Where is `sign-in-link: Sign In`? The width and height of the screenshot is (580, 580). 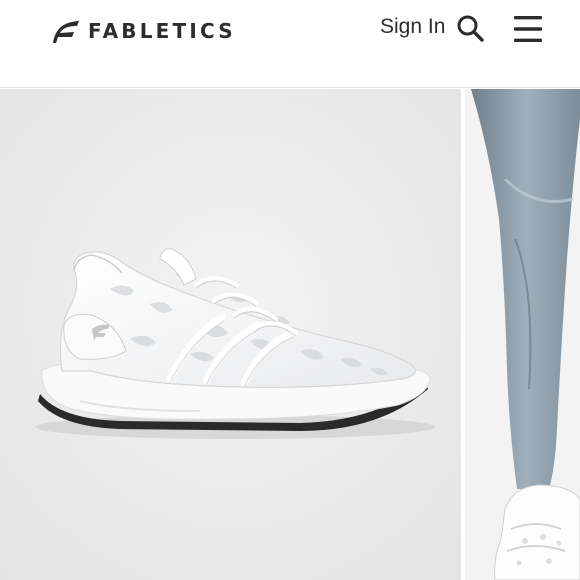
sign-in-link: Sign In is located at coordinates (412, 27).